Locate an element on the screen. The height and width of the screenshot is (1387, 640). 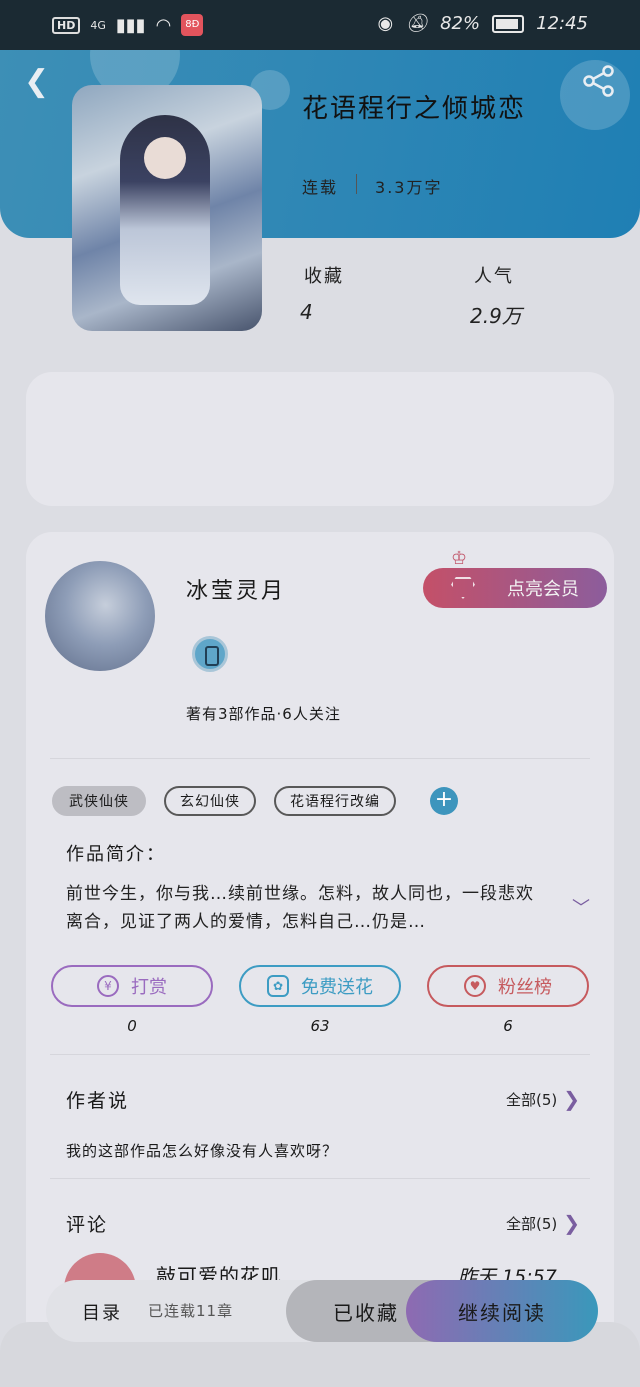
author-says-more-link: 全部(5) ❯ is located at coordinates (543, 1099).